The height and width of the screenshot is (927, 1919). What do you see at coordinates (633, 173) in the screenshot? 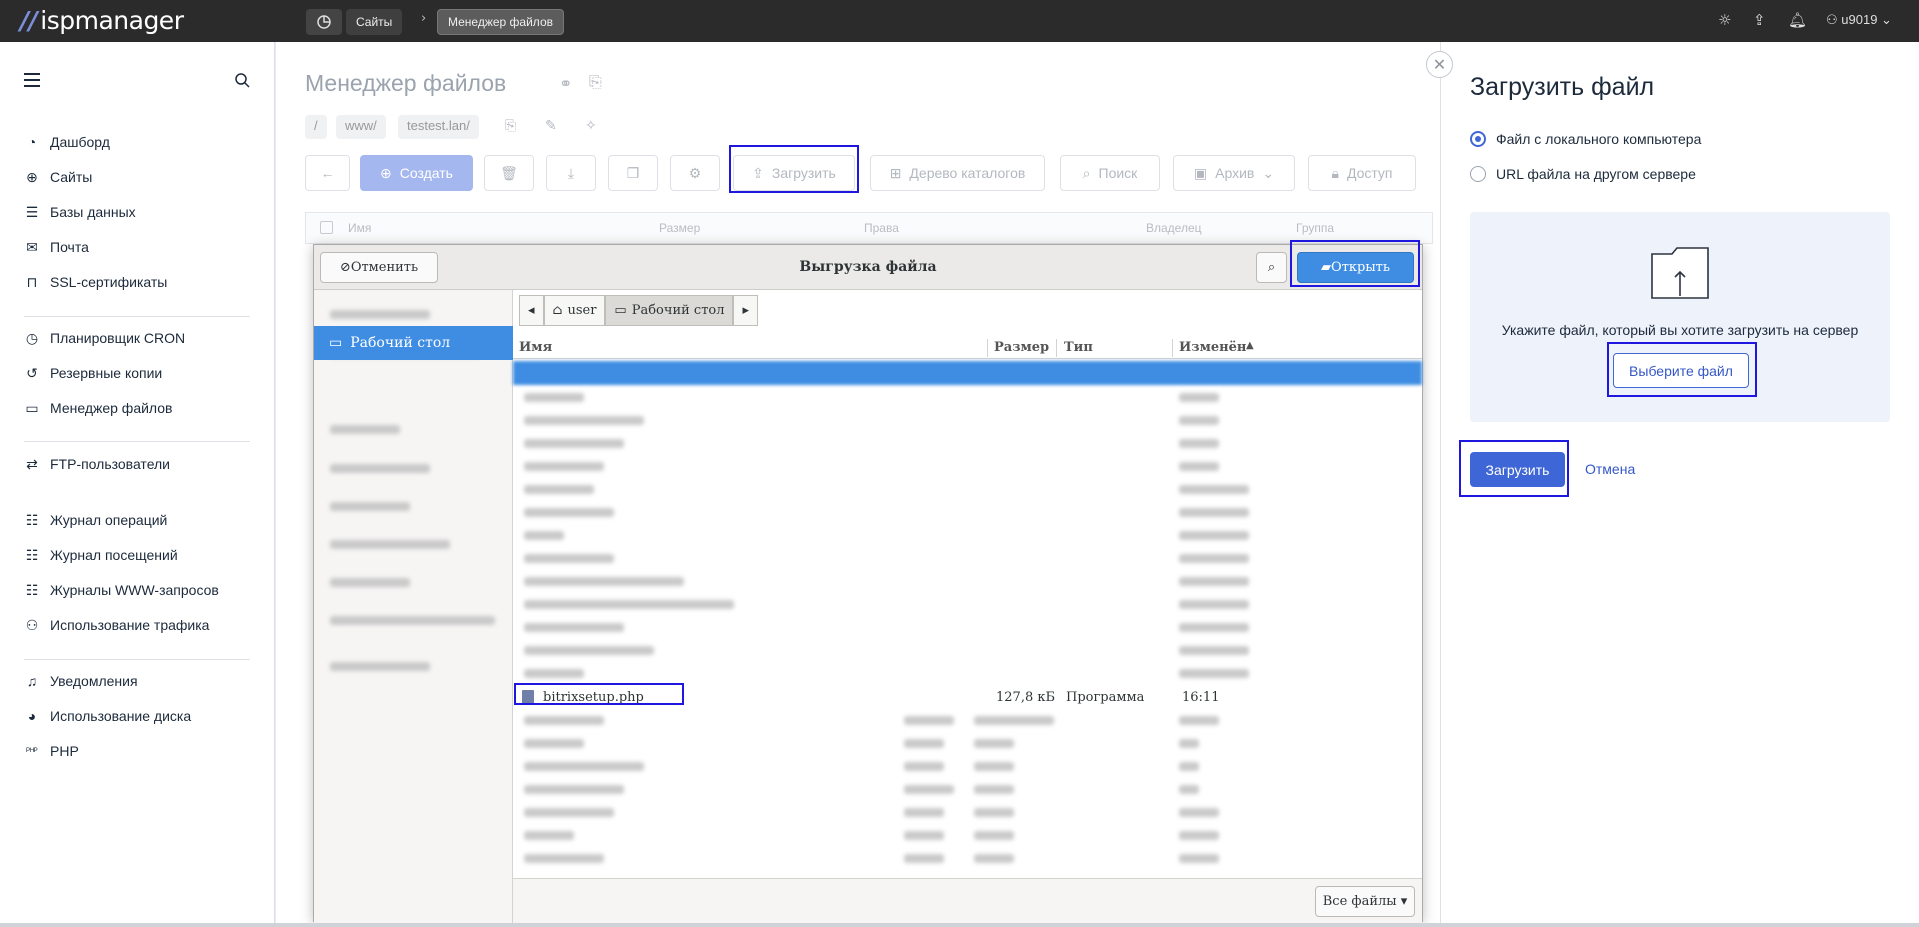
I see `copy-button: ❐` at bounding box center [633, 173].